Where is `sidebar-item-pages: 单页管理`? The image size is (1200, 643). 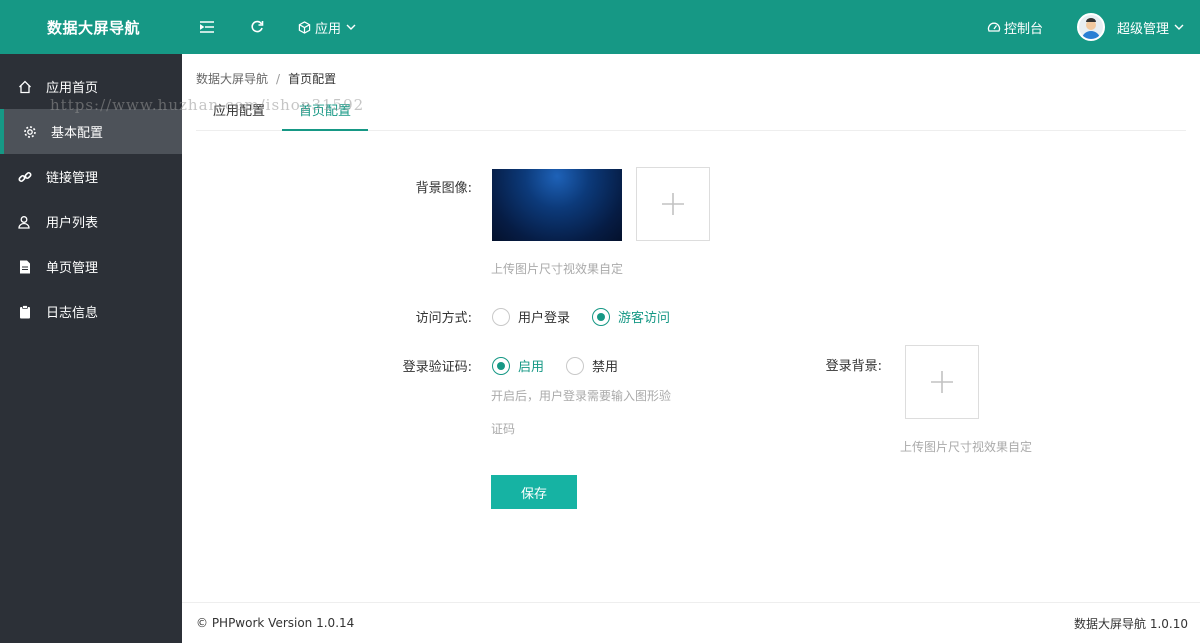
sidebar-item-pages: 单页管理 is located at coordinates (91, 266).